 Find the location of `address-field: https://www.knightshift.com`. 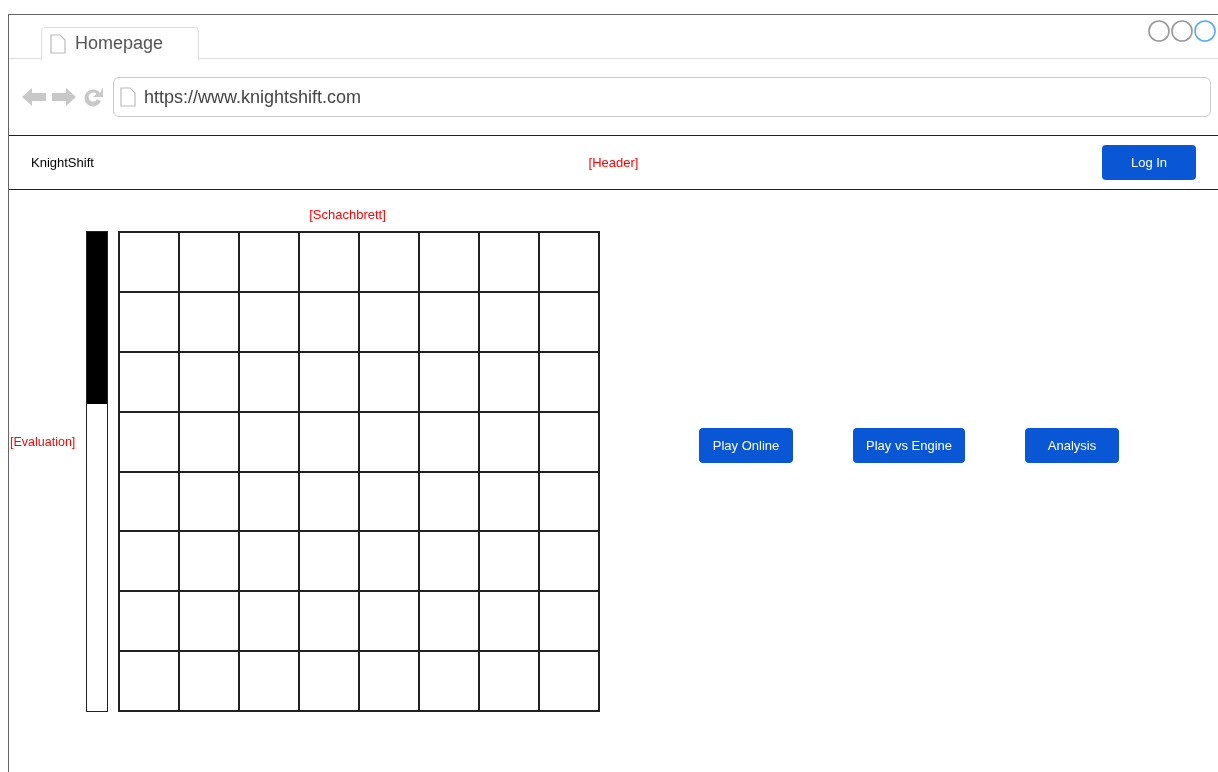

address-field: https://www.knightshift.com is located at coordinates (662, 97).